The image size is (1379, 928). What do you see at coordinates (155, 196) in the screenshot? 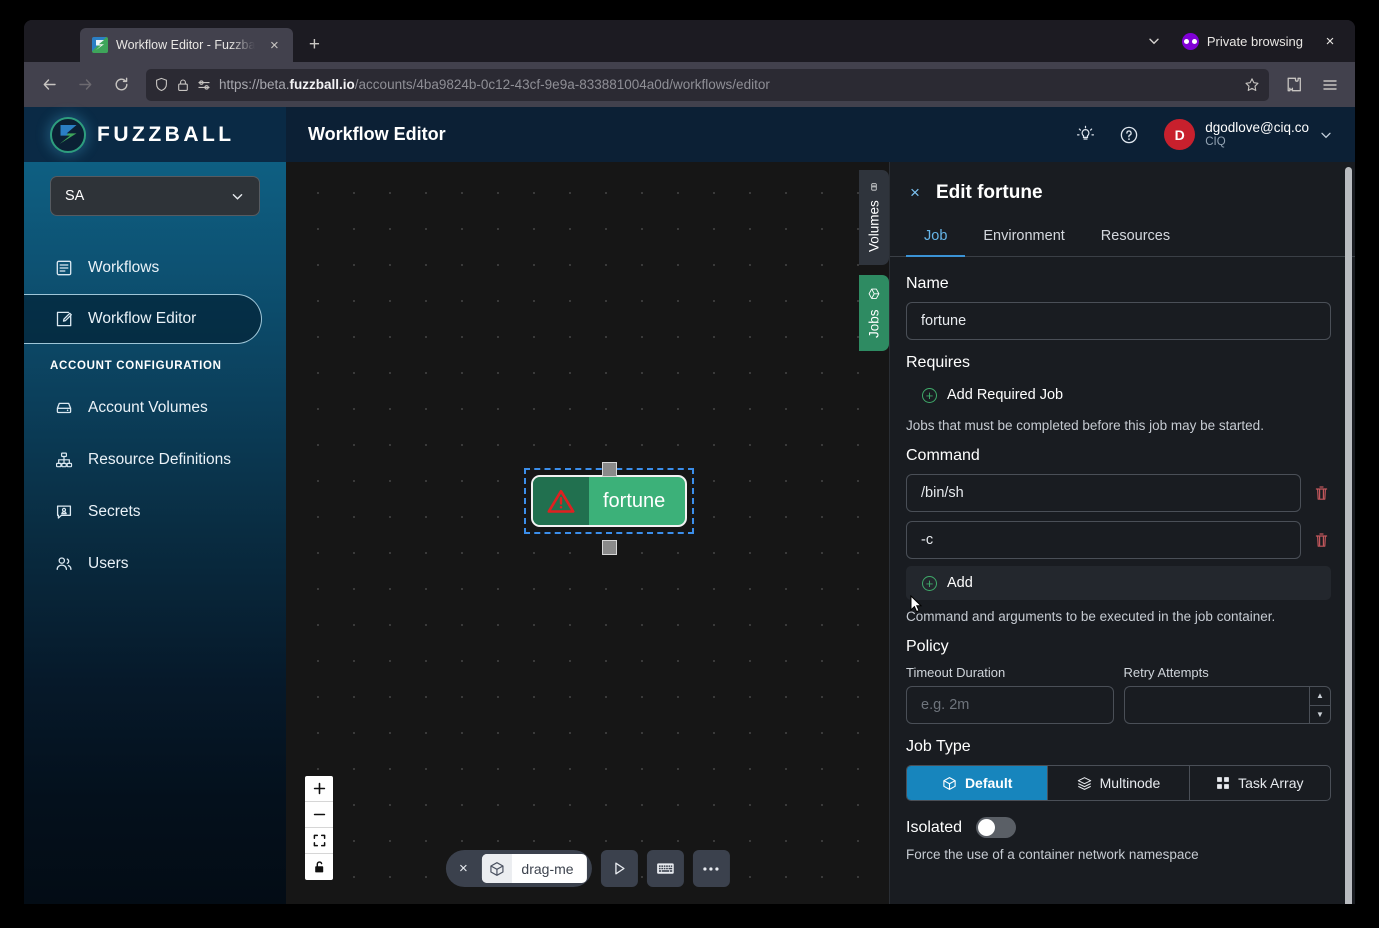
I see `account-select: SA` at bounding box center [155, 196].